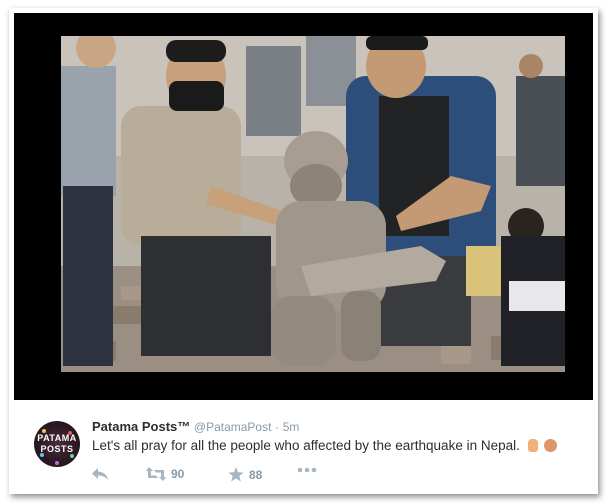 Image resolution: width=607 pixels, height=504 pixels. What do you see at coordinates (256, 474) in the screenshot?
I see `favorite-count: 88` at bounding box center [256, 474].